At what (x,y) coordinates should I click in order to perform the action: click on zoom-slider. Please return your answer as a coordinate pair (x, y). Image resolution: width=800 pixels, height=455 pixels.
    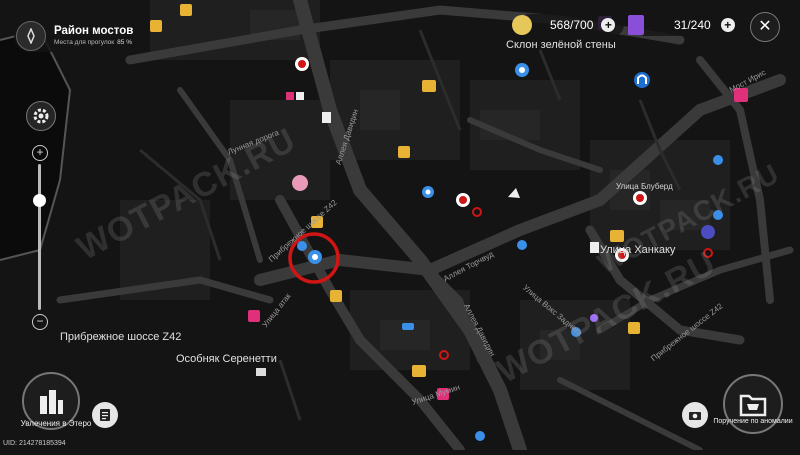
    Looking at the image, I should click on (39, 237).